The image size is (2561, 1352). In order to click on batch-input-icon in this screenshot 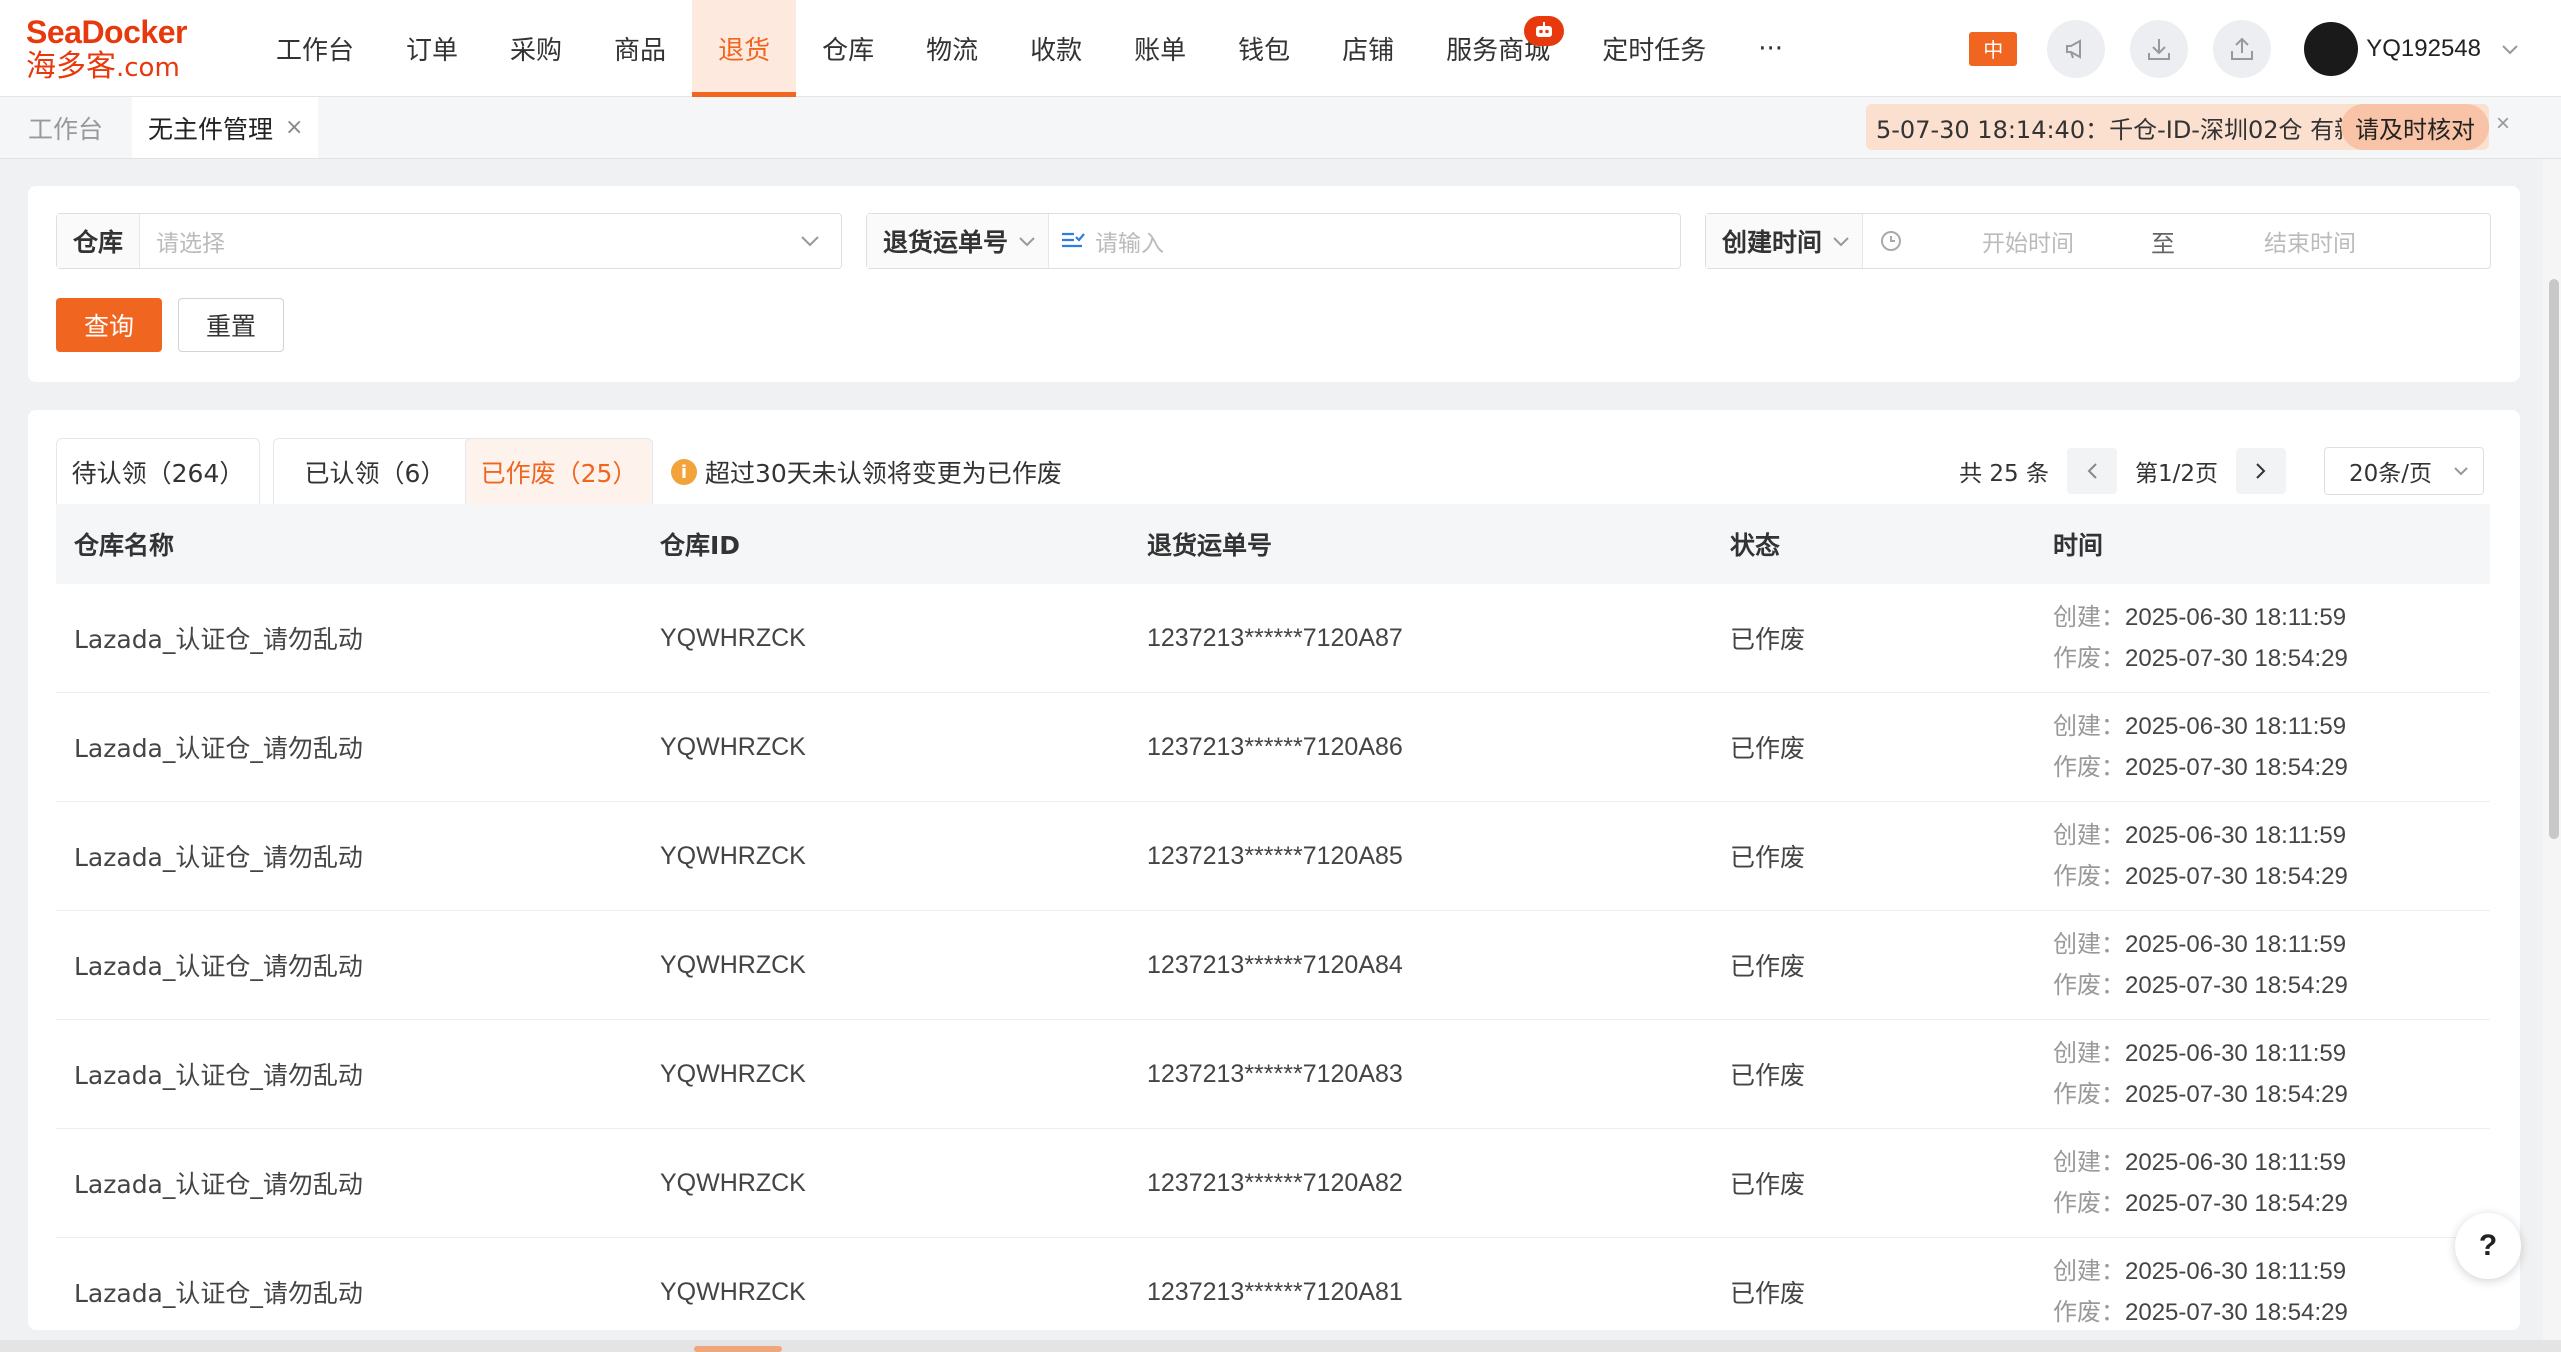, I will do `click(1072, 241)`.